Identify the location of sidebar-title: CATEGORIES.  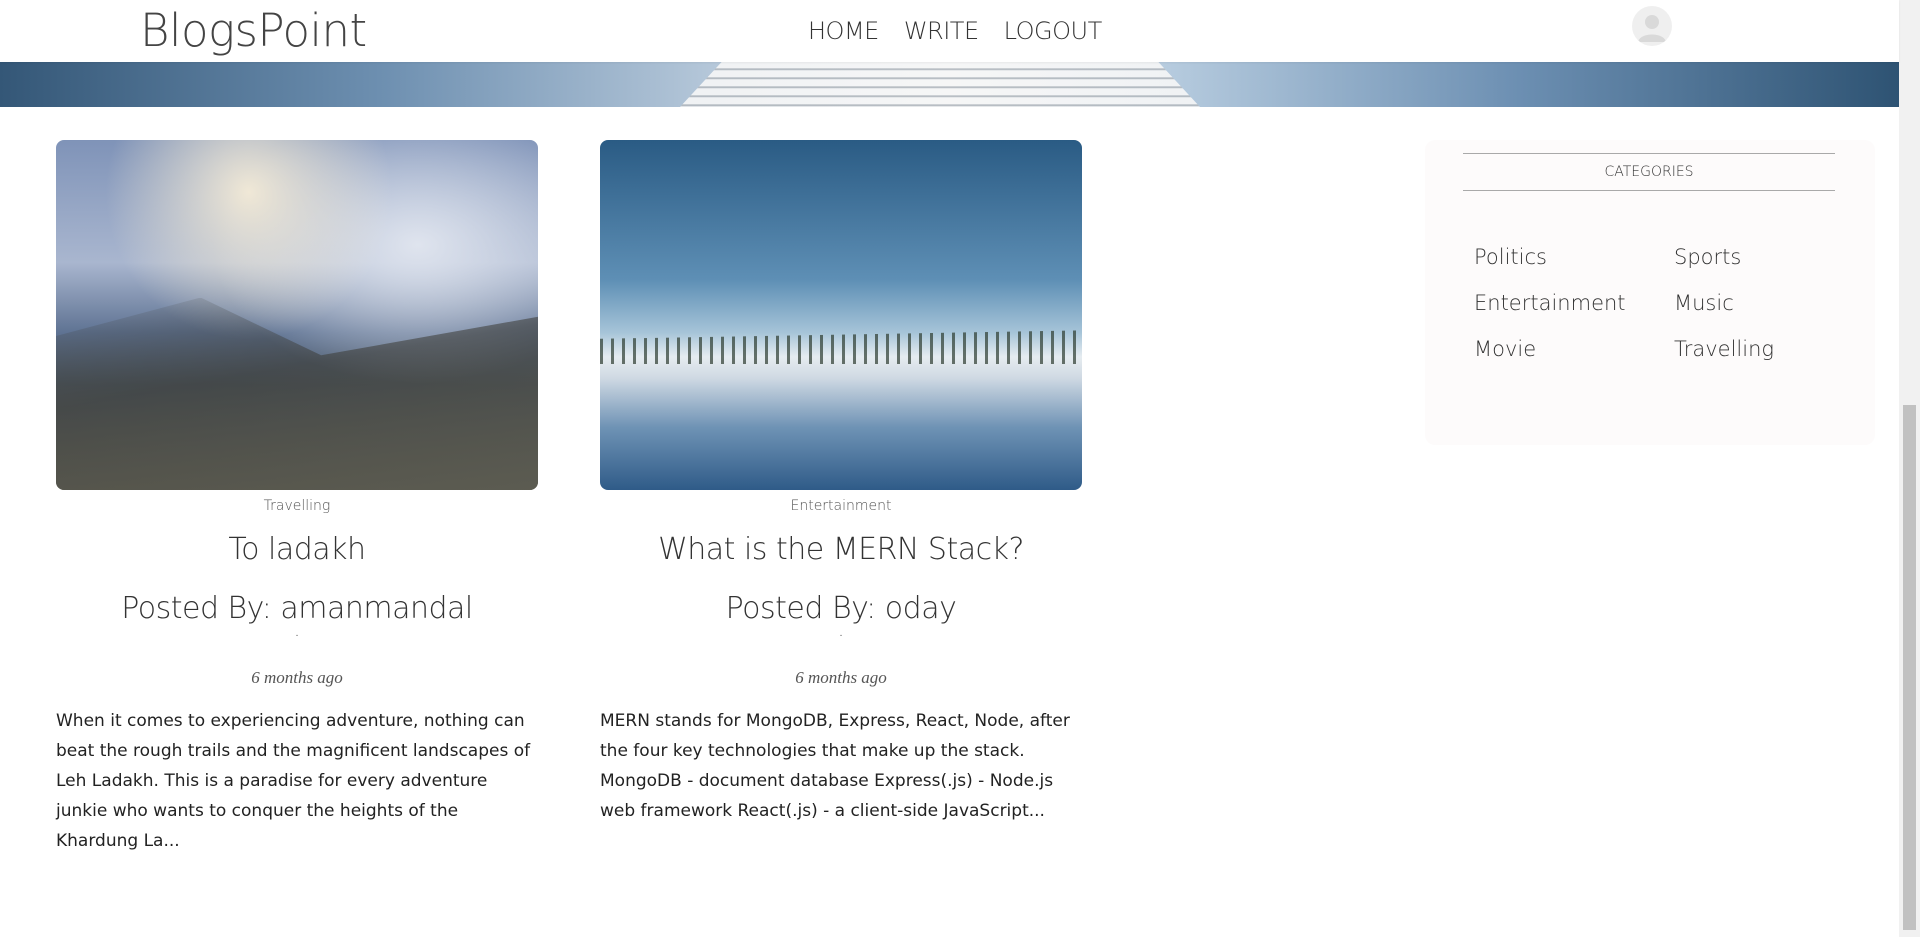
(1649, 172).